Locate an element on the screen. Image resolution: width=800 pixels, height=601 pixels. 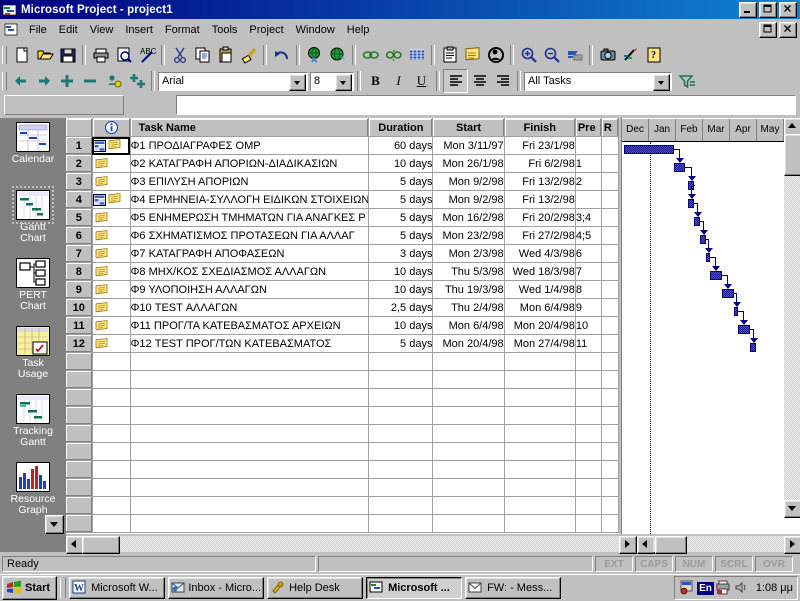
print-preview-icon is located at coordinates (123, 55).